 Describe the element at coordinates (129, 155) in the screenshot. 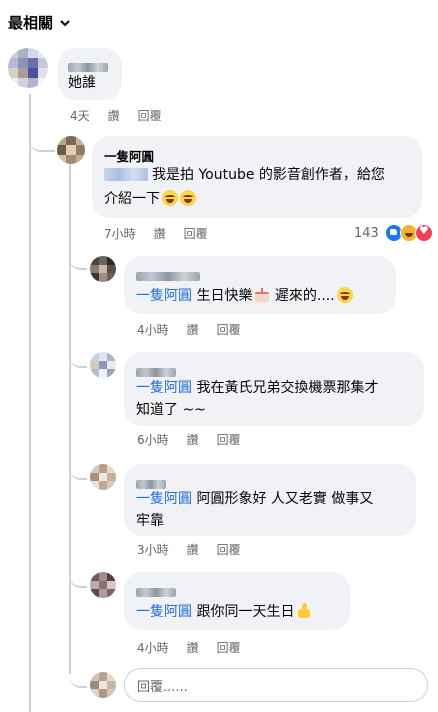

I see `author-name: 一隻阿圓` at that location.